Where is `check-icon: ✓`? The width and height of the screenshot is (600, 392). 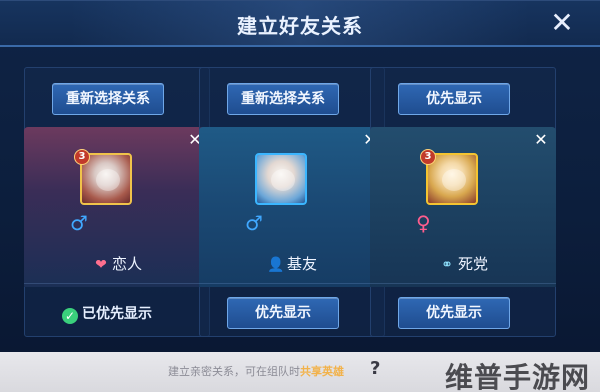
check-icon: ✓ is located at coordinates (70, 316).